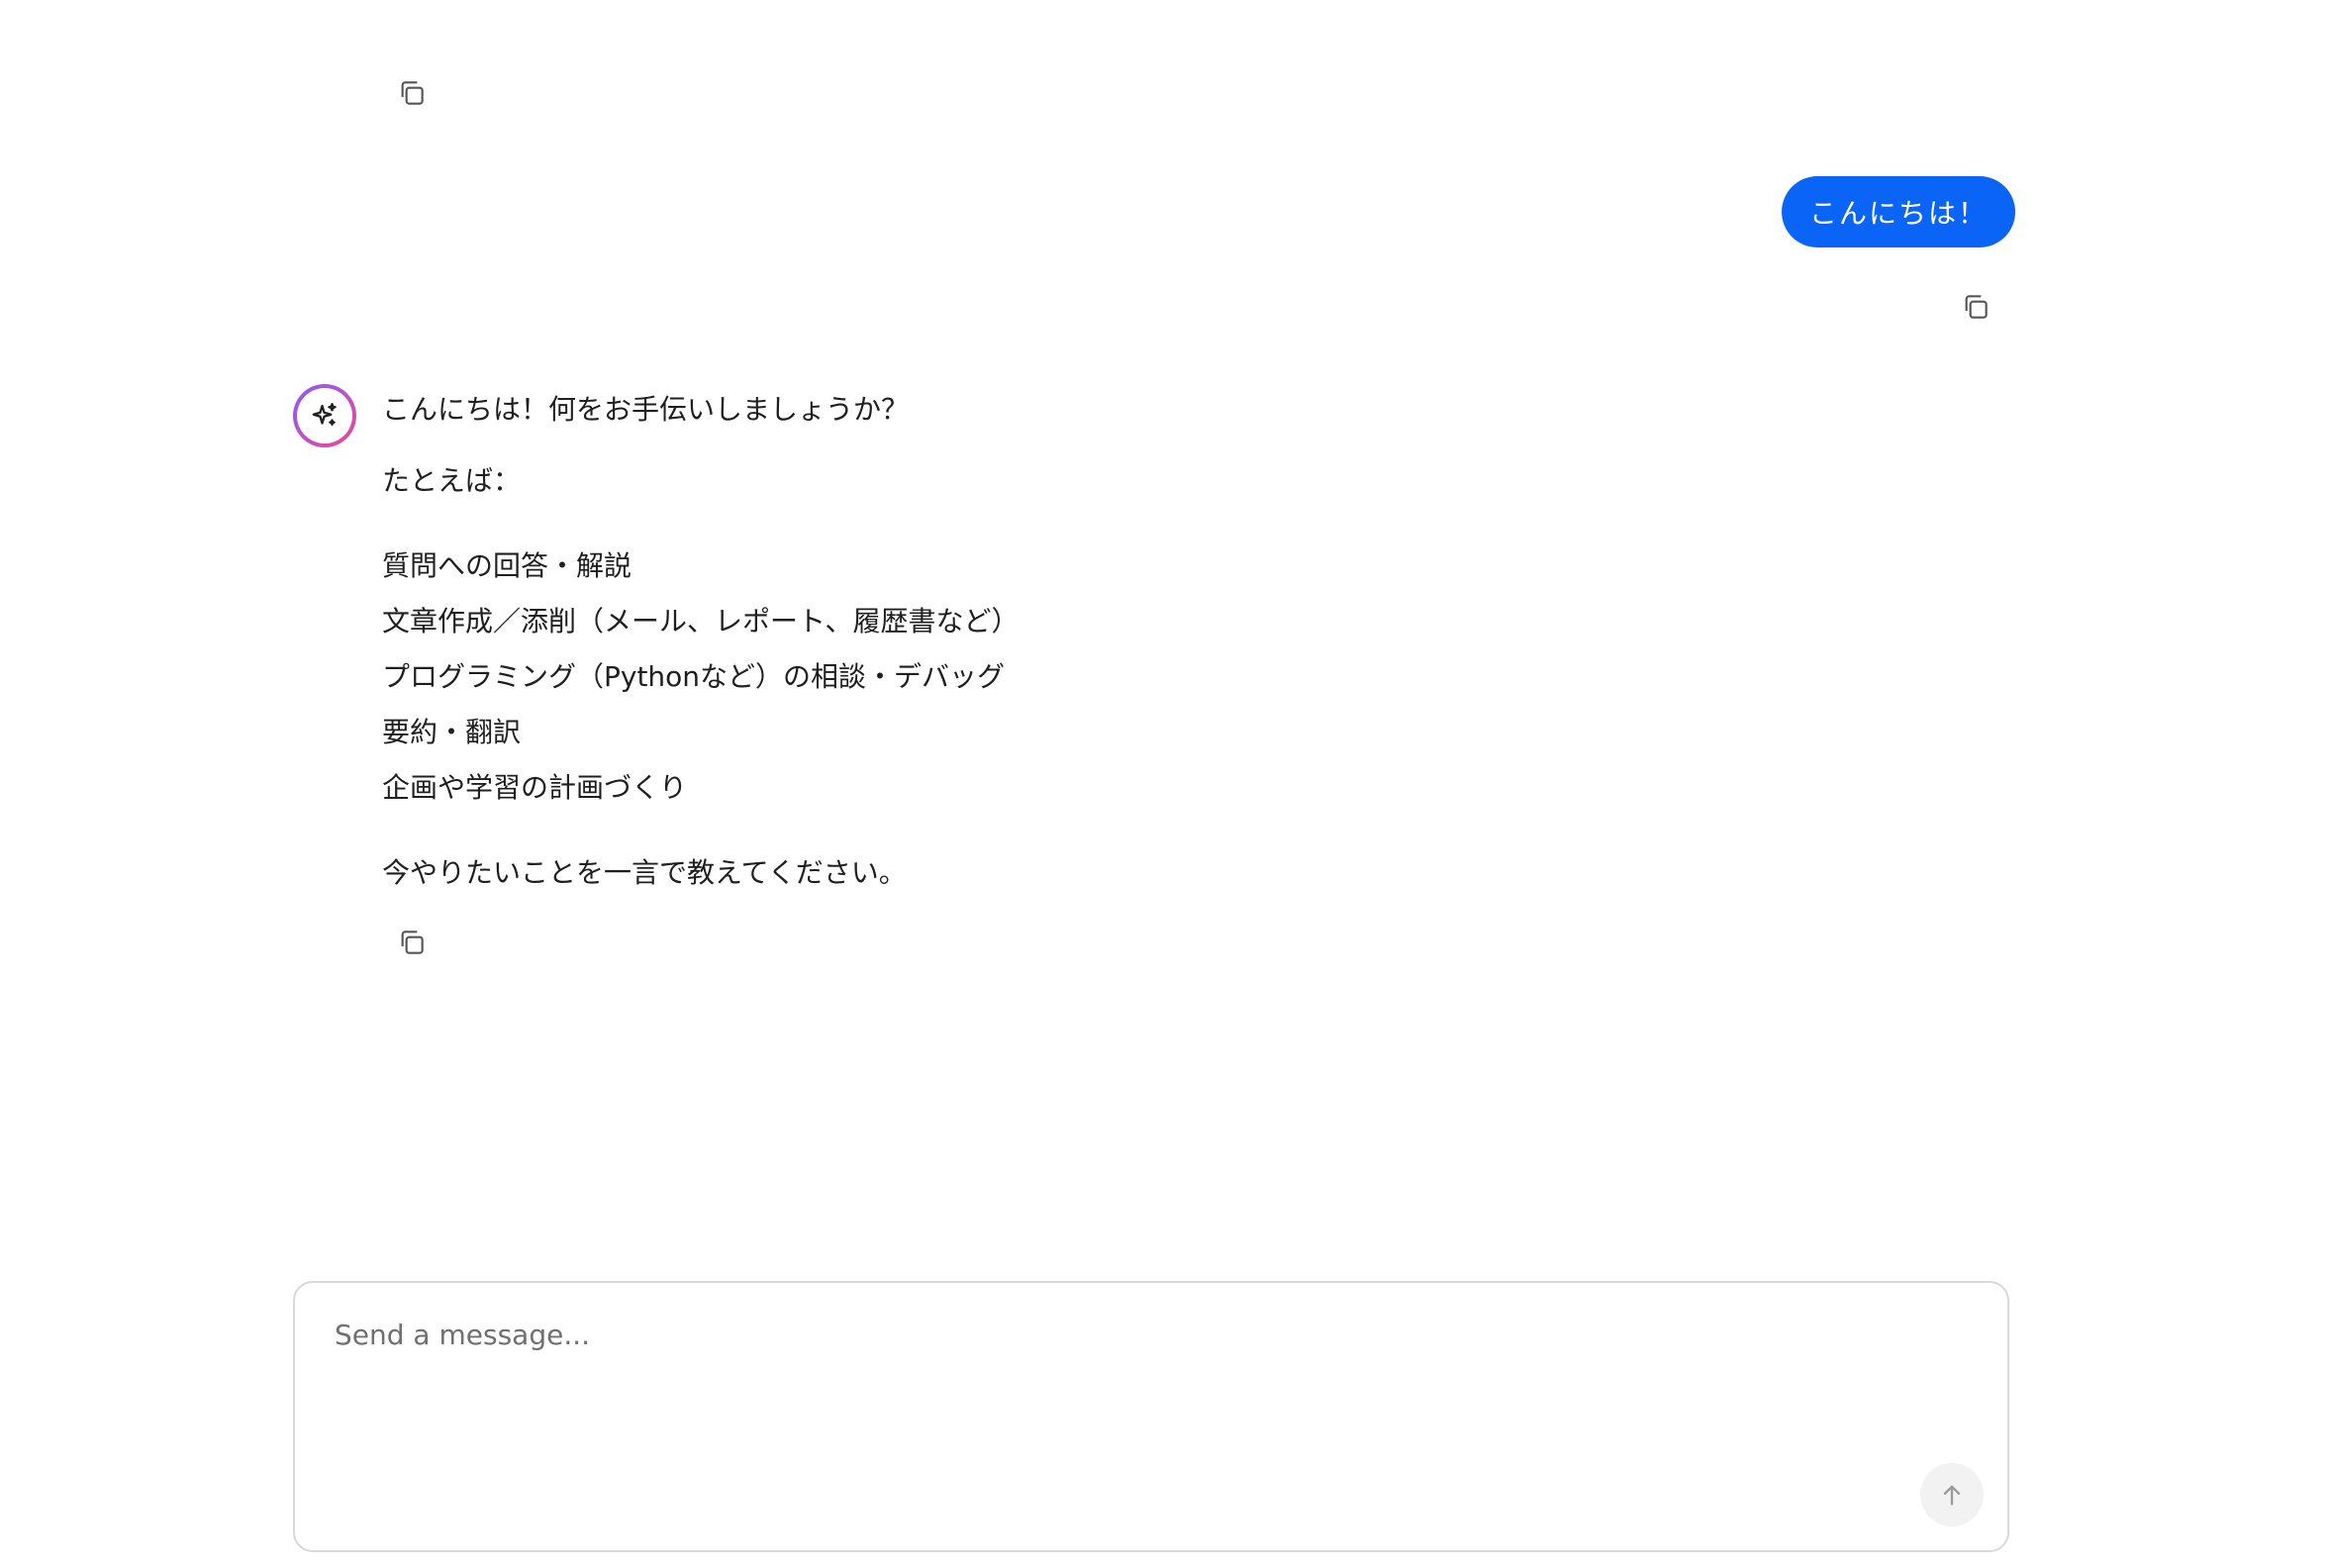 The width and height of the screenshot is (2332, 1568). I want to click on list-item: 質問への回答・解説, so click(507, 565).